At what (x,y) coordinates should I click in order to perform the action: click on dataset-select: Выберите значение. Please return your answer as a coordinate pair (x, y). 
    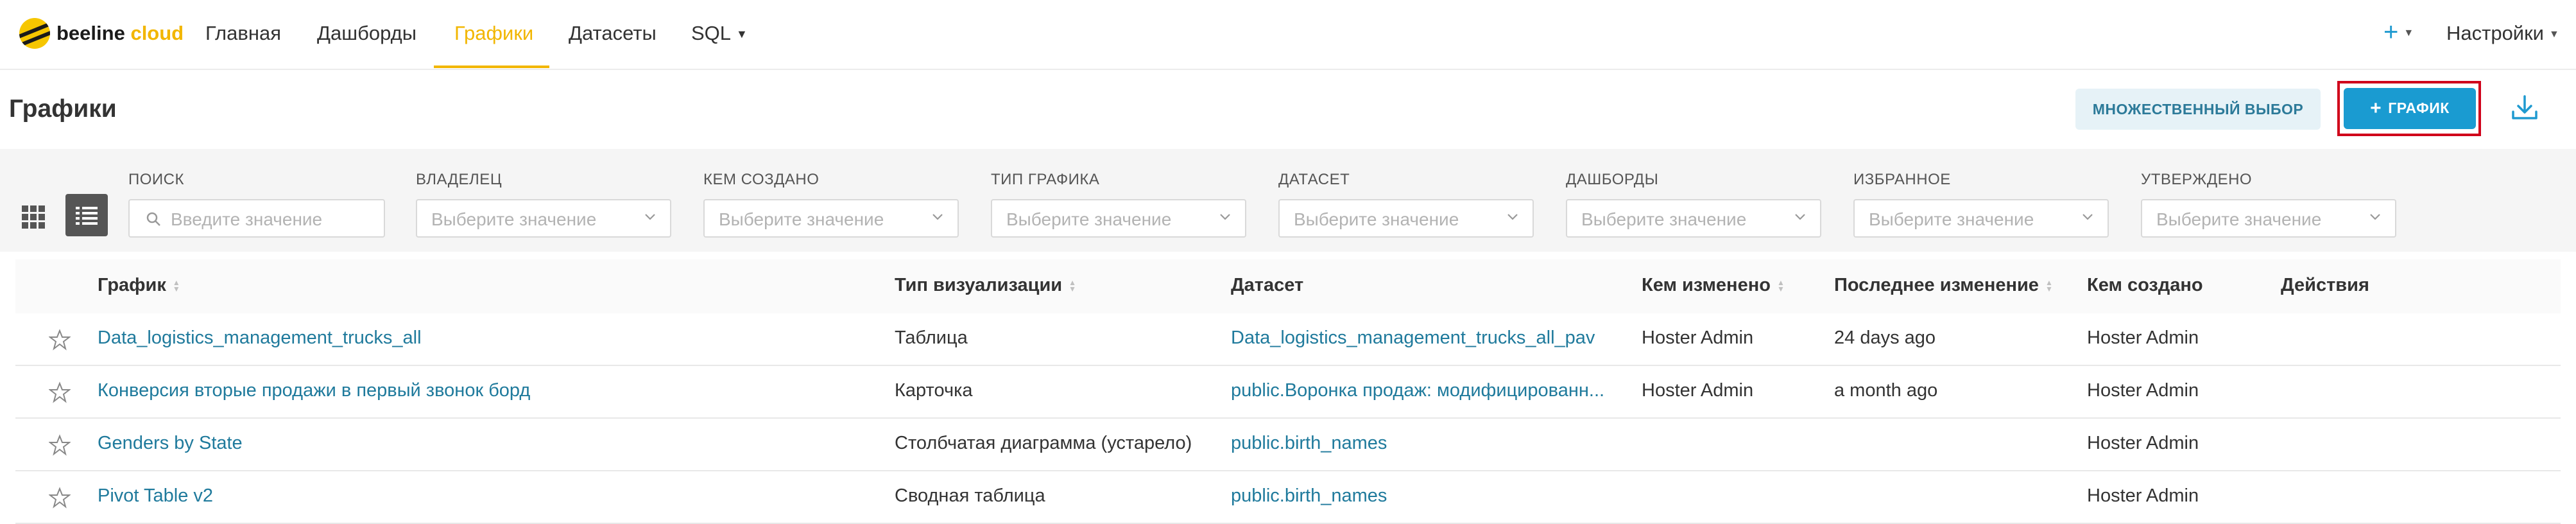
    Looking at the image, I should click on (1406, 219).